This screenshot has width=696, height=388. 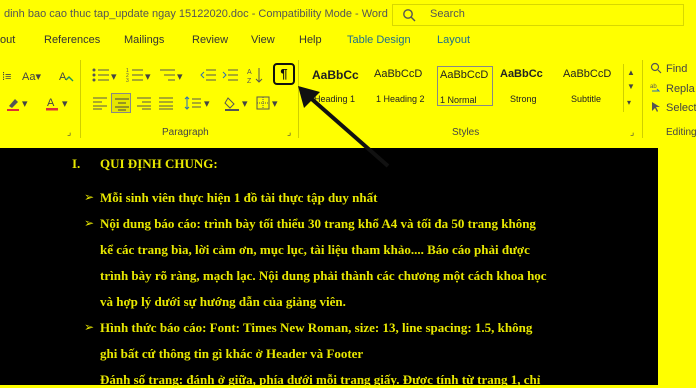 I want to click on tab-view: View, so click(x=263, y=40).